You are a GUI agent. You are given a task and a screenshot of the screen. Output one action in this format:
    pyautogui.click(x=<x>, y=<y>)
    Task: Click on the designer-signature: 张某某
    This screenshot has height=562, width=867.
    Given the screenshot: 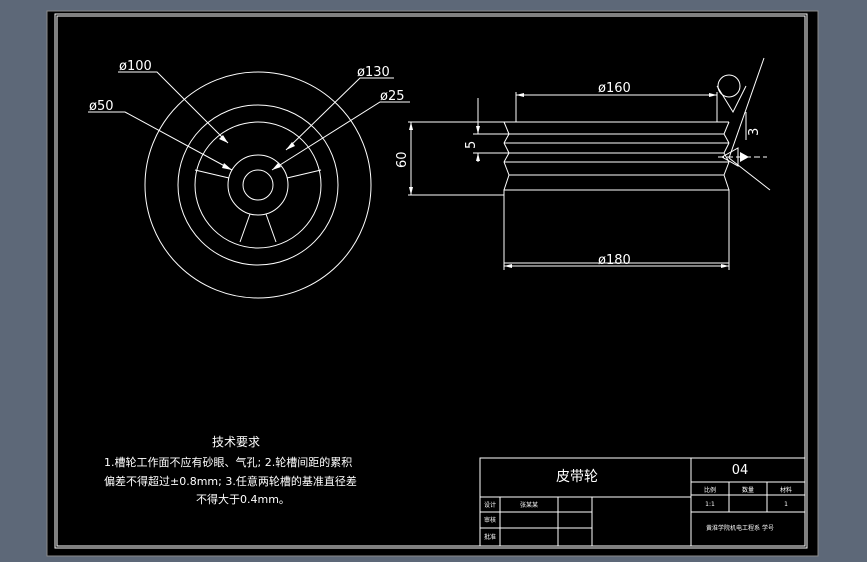 What is the action you would take?
    pyautogui.click(x=529, y=505)
    